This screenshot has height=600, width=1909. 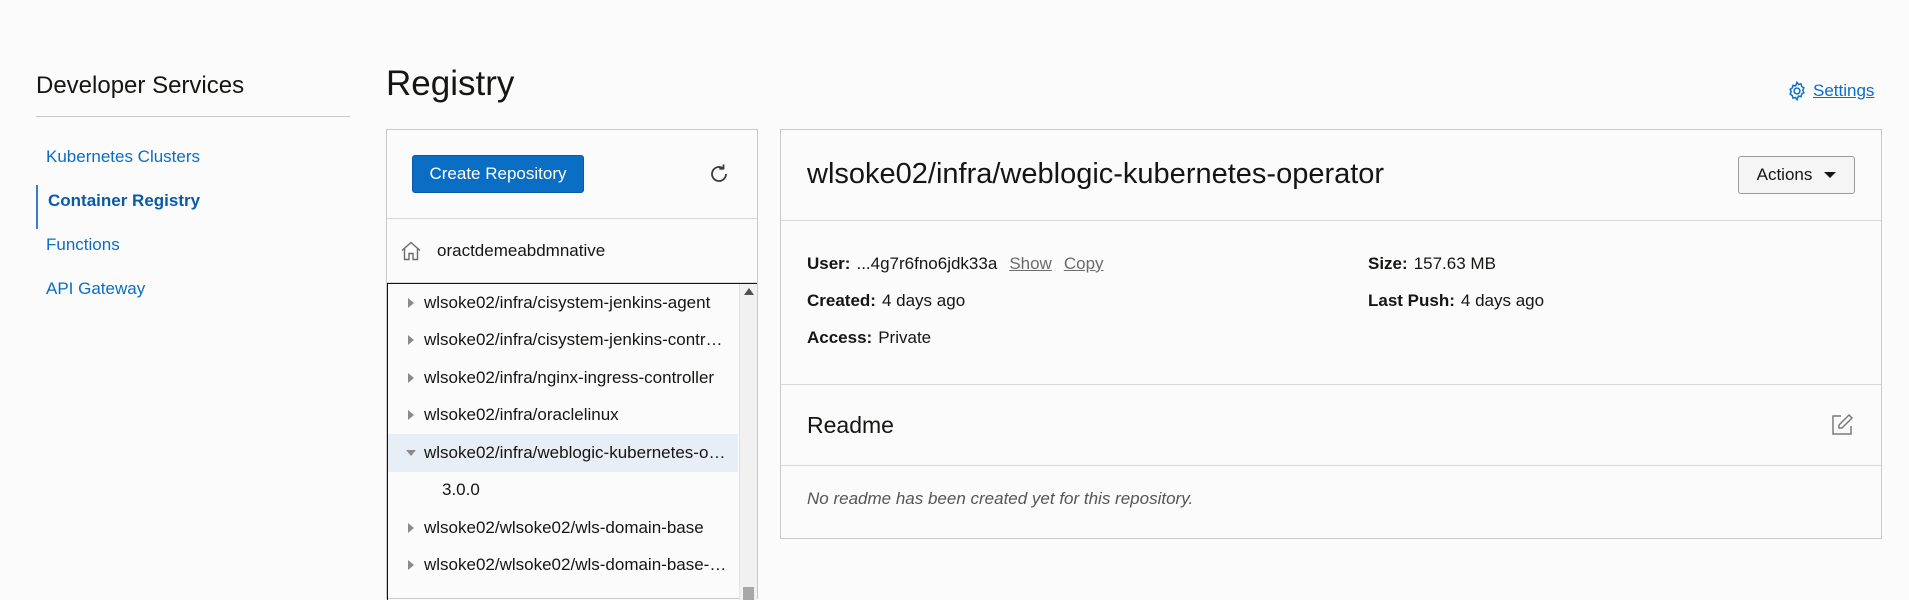 What do you see at coordinates (829, 263) in the screenshot?
I see `user-key: User:` at bounding box center [829, 263].